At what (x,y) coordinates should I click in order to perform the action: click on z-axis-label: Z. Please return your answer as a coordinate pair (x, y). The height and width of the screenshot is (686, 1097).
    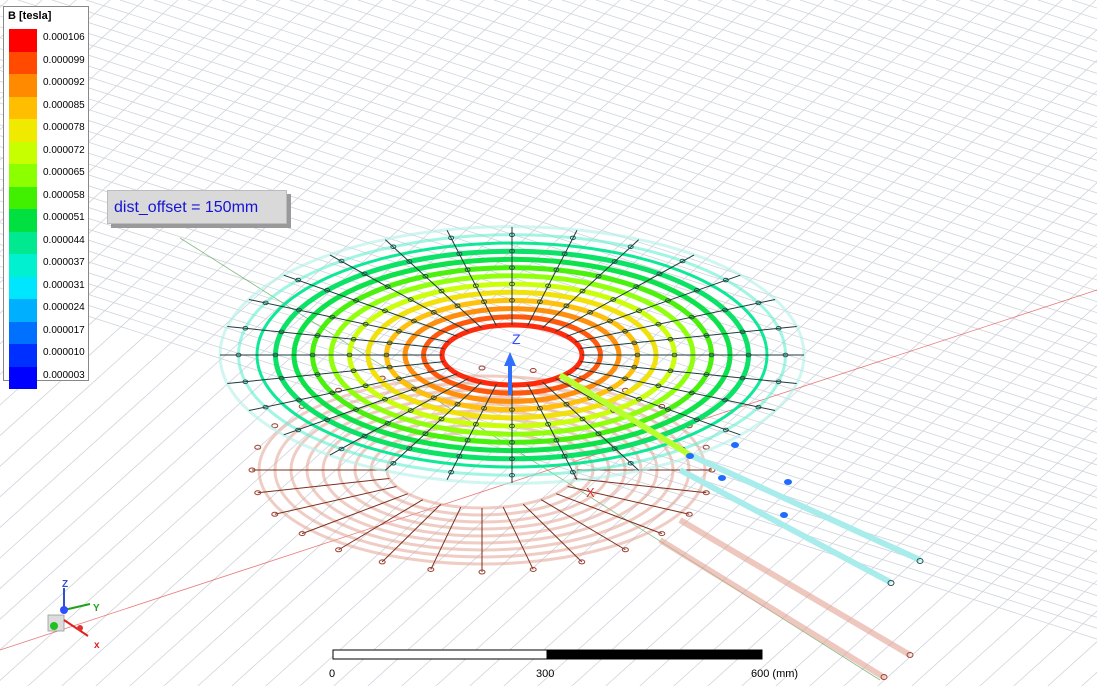
    Looking at the image, I should click on (516, 339).